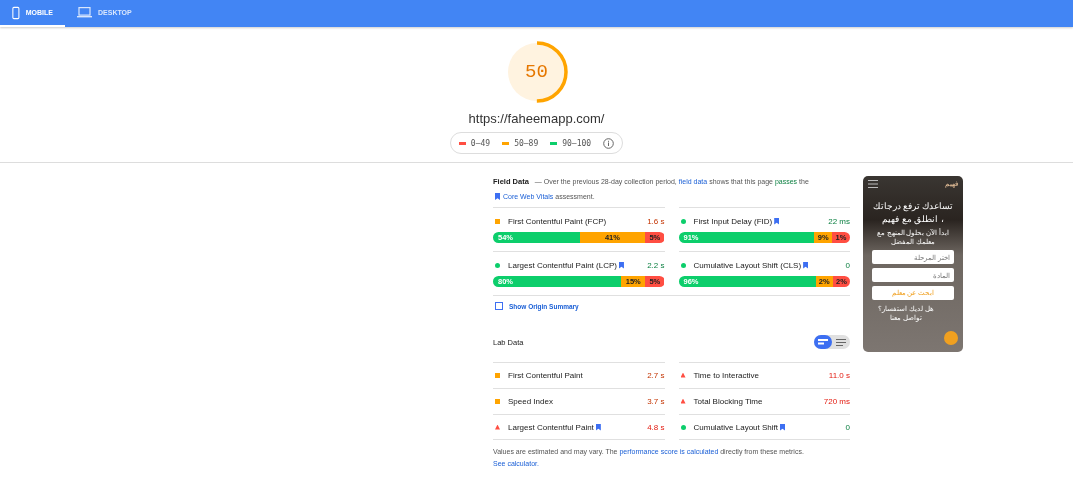 Image resolution: width=1073 pixels, height=477 pixels. What do you see at coordinates (551, 427) in the screenshot?
I see `metric-name: Largest Contentful Paint` at bounding box center [551, 427].